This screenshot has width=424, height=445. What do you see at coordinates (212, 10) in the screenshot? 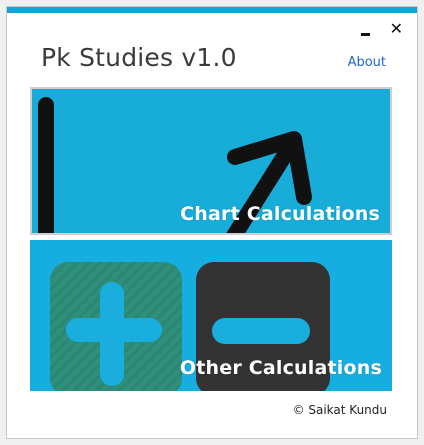
I see `window-accent-bar` at bounding box center [212, 10].